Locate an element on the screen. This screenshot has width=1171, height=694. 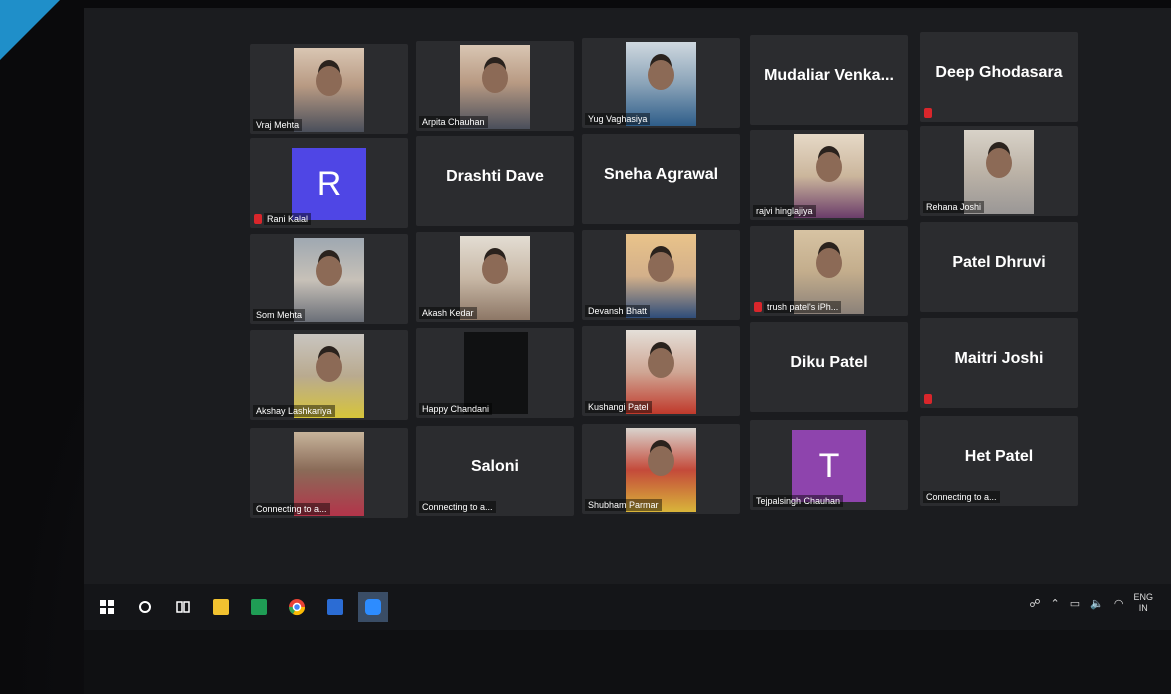
participant-tile: Happy Chandani is located at coordinates (495, 373).